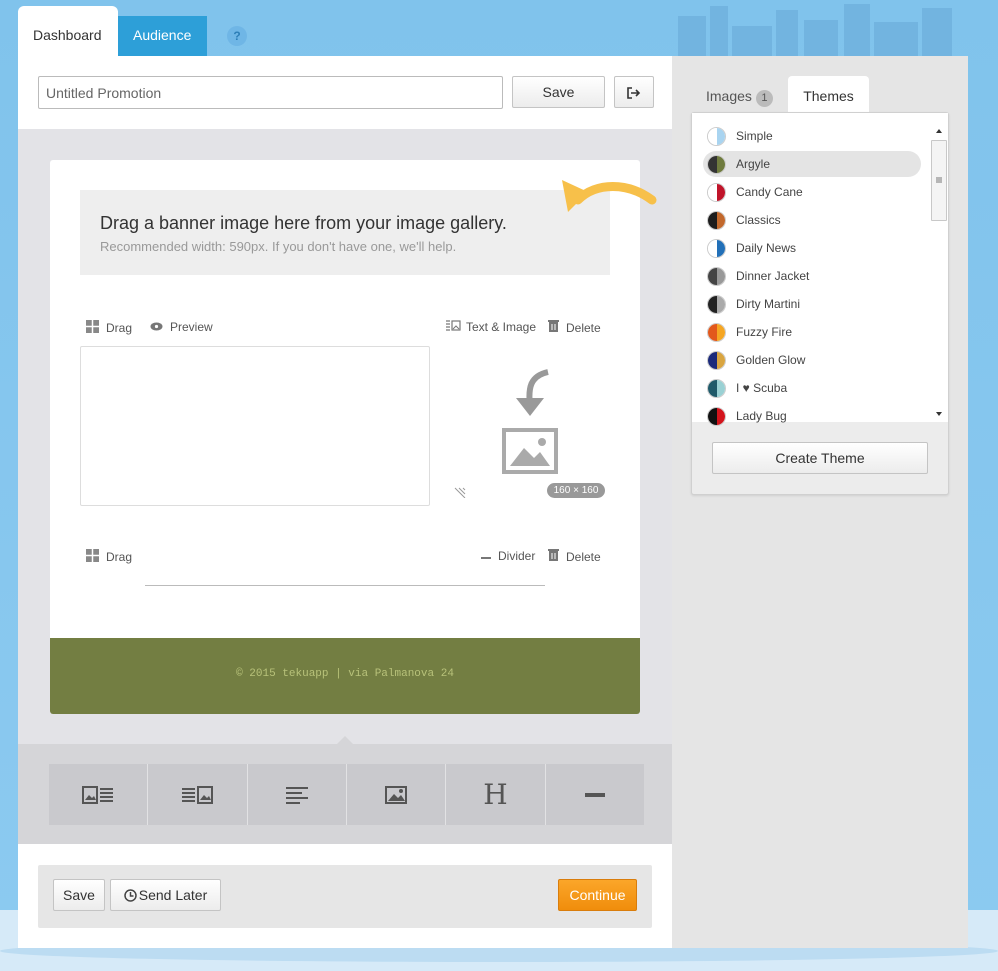 Image resolution: width=998 pixels, height=971 pixels. What do you see at coordinates (812, 192) in the screenshot?
I see `theme-item: Candy Cane` at bounding box center [812, 192].